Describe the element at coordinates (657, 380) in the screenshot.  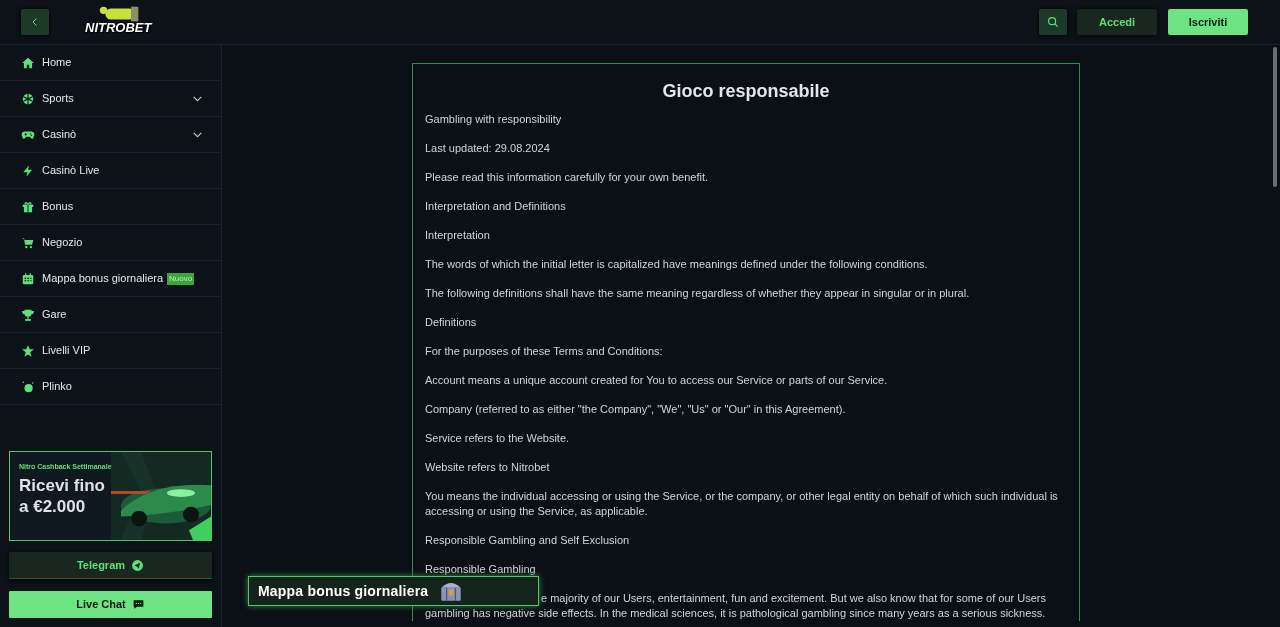
I see `paragraph: Account means a unique account created for You to access our Service or parts of our Service.` at that location.